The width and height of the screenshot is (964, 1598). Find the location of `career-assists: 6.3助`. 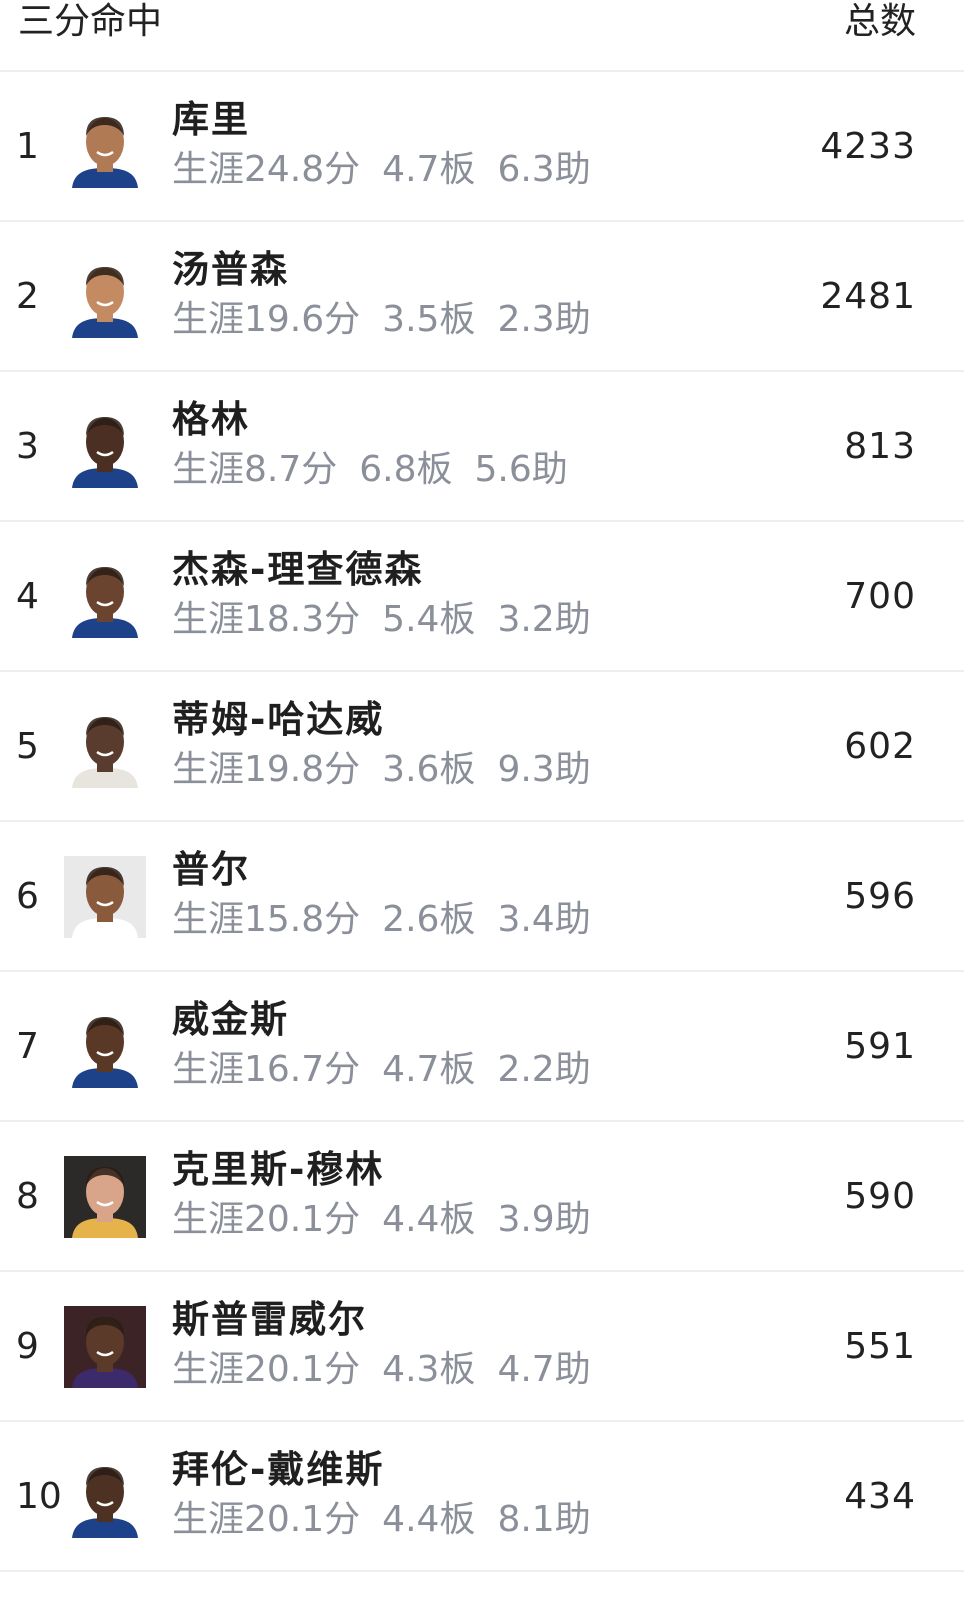

career-assists: 6.3助 is located at coordinates (544, 169).